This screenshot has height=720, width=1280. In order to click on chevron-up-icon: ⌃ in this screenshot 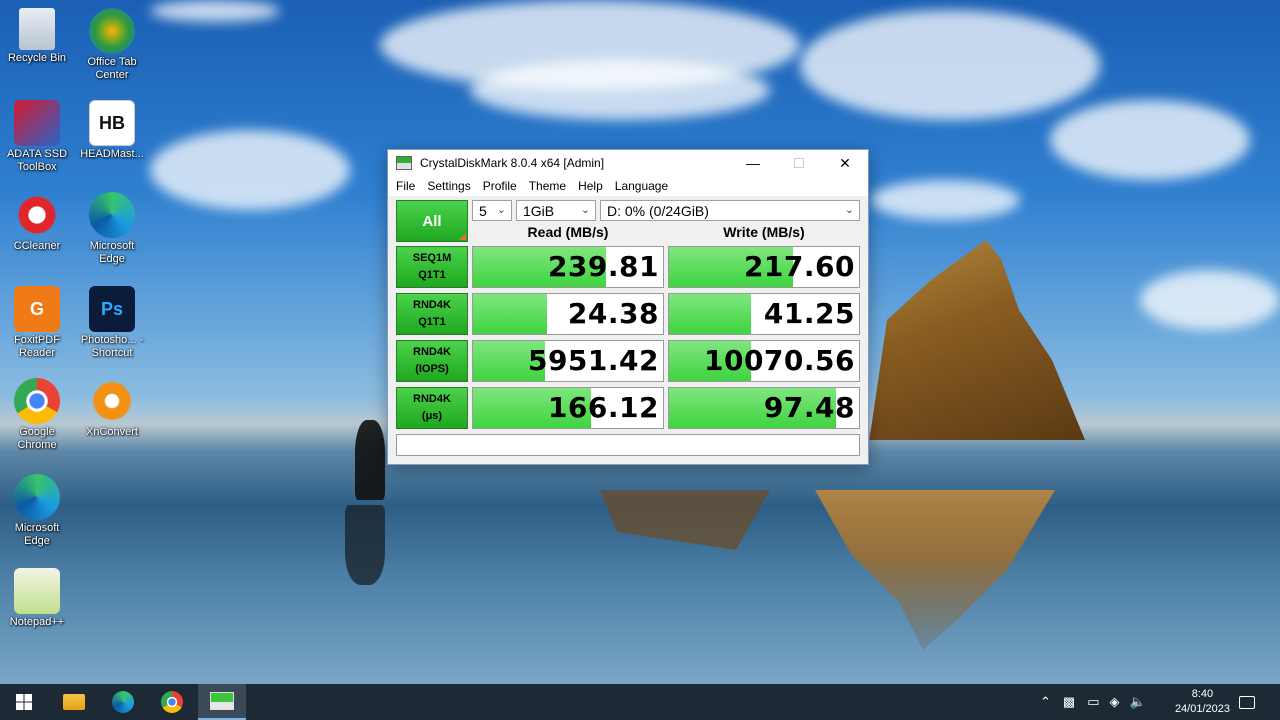, I will do `click(1045, 702)`.